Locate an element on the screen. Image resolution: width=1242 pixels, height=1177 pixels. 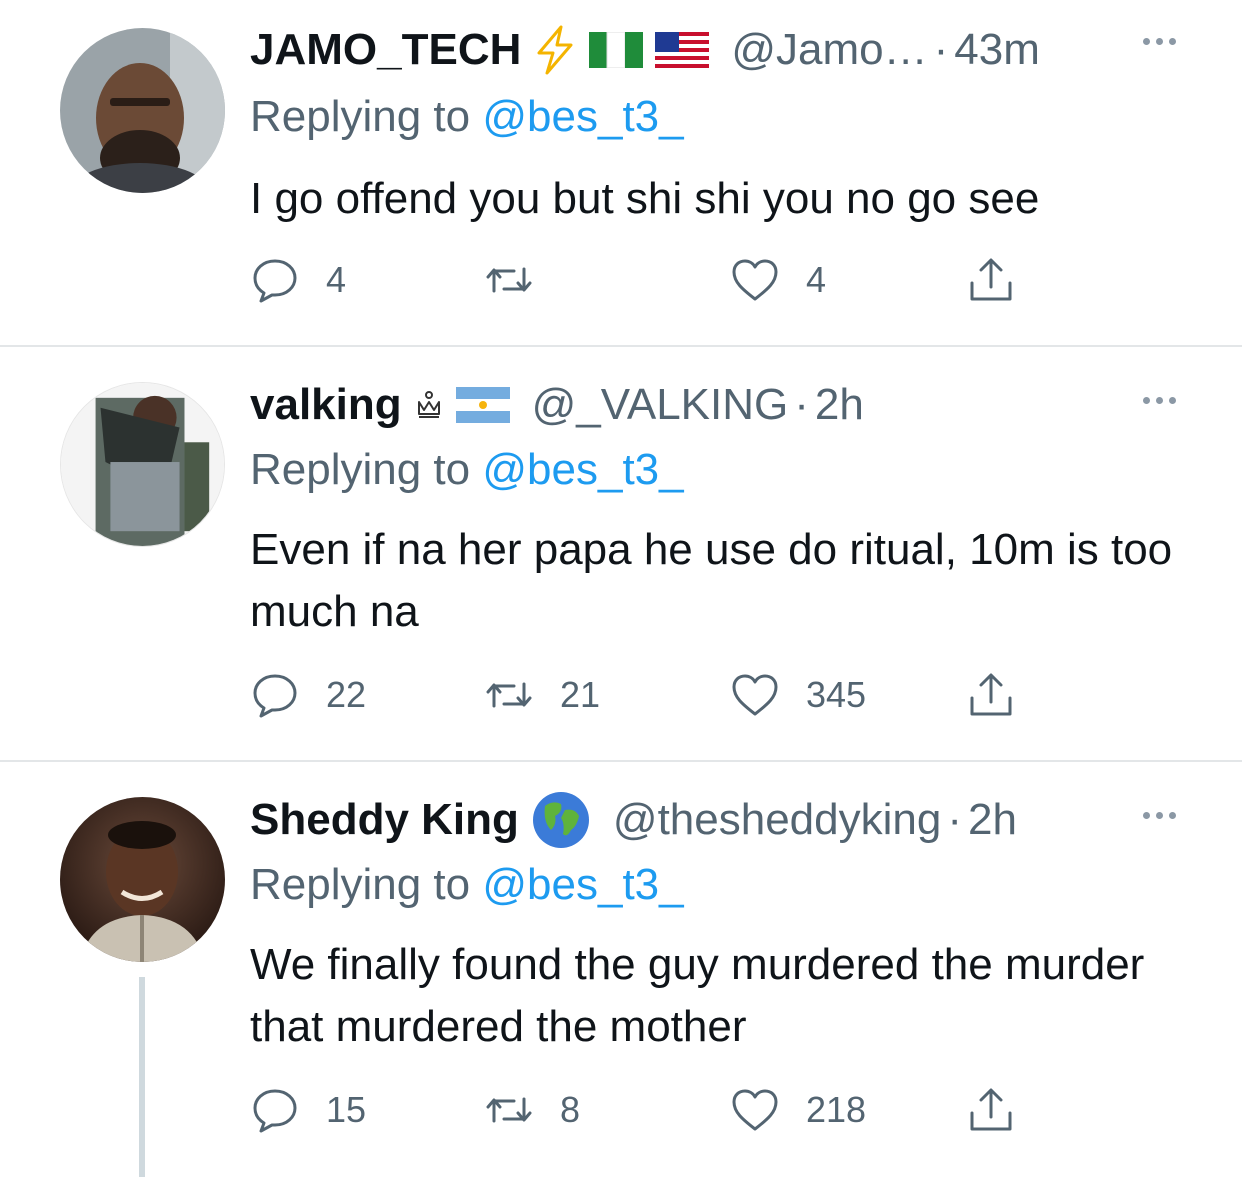
like-button: 345 is located at coordinates (798, 695).